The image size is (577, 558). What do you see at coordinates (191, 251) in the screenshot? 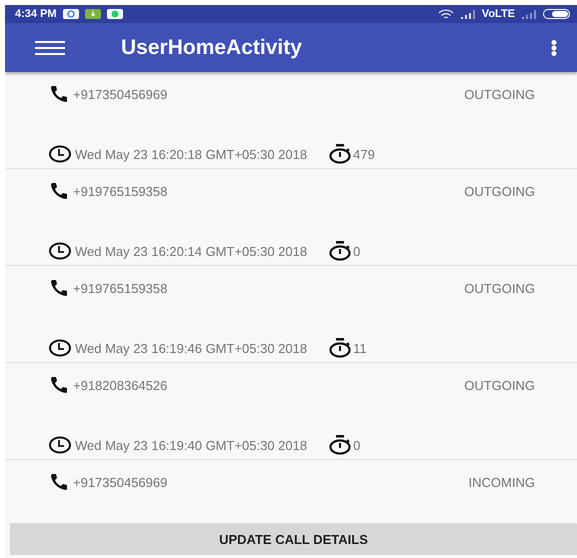
I see `call-date: Wed May 23 16:20:14 GMT+05:30 2018` at bounding box center [191, 251].